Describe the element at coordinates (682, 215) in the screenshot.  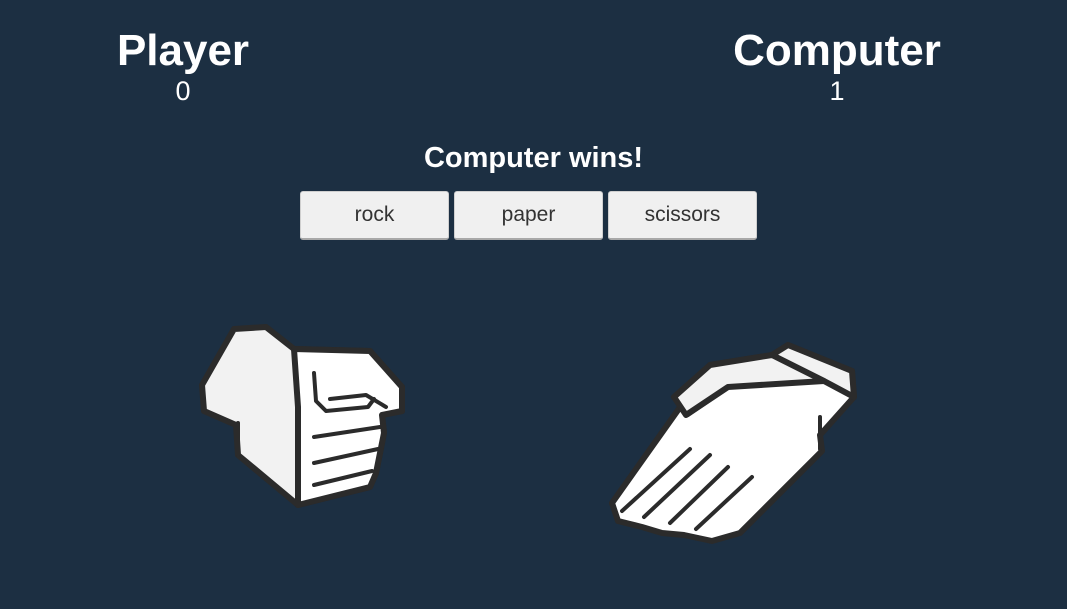
I see `scissors-button: scissors` at that location.